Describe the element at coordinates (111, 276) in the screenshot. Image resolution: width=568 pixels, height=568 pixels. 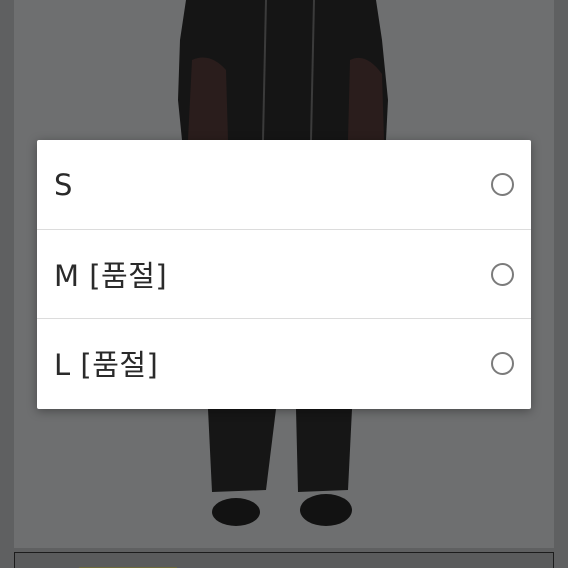
I see `size-option-label: M [품절]` at that location.